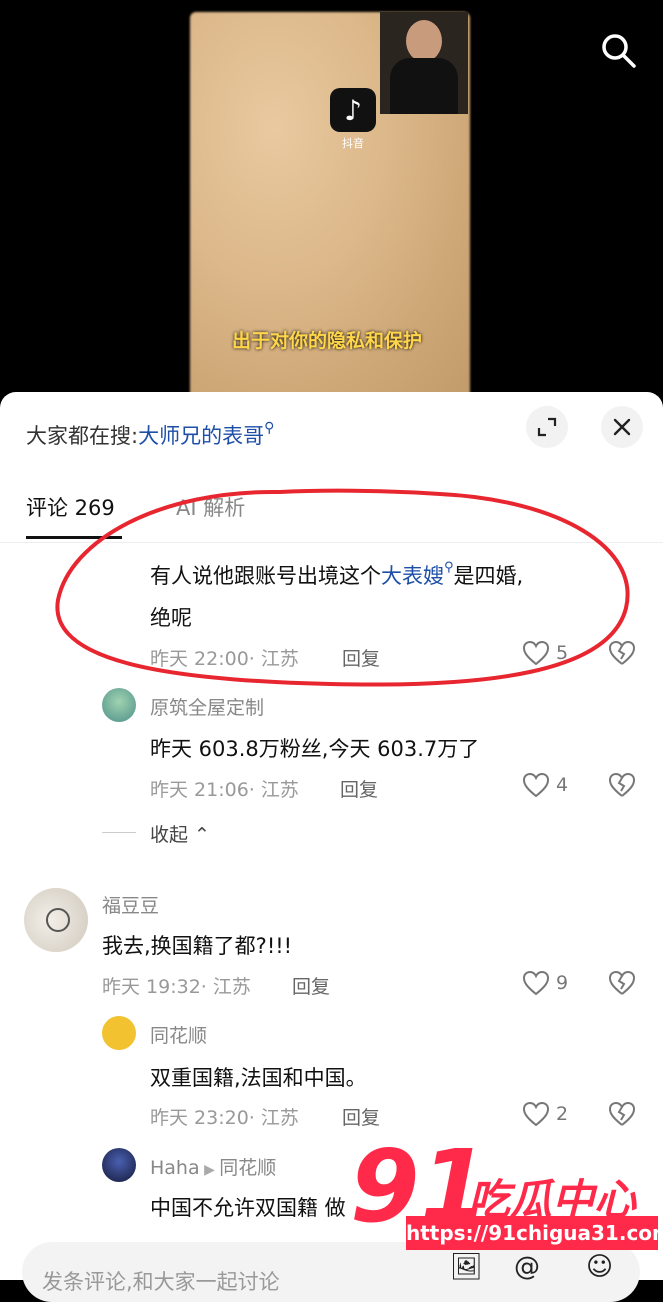 Image resolution: width=663 pixels, height=1302 pixels. Describe the element at coordinates (599, 1267) in the screenshot. I see `emoji-icon: ☺` at that location.